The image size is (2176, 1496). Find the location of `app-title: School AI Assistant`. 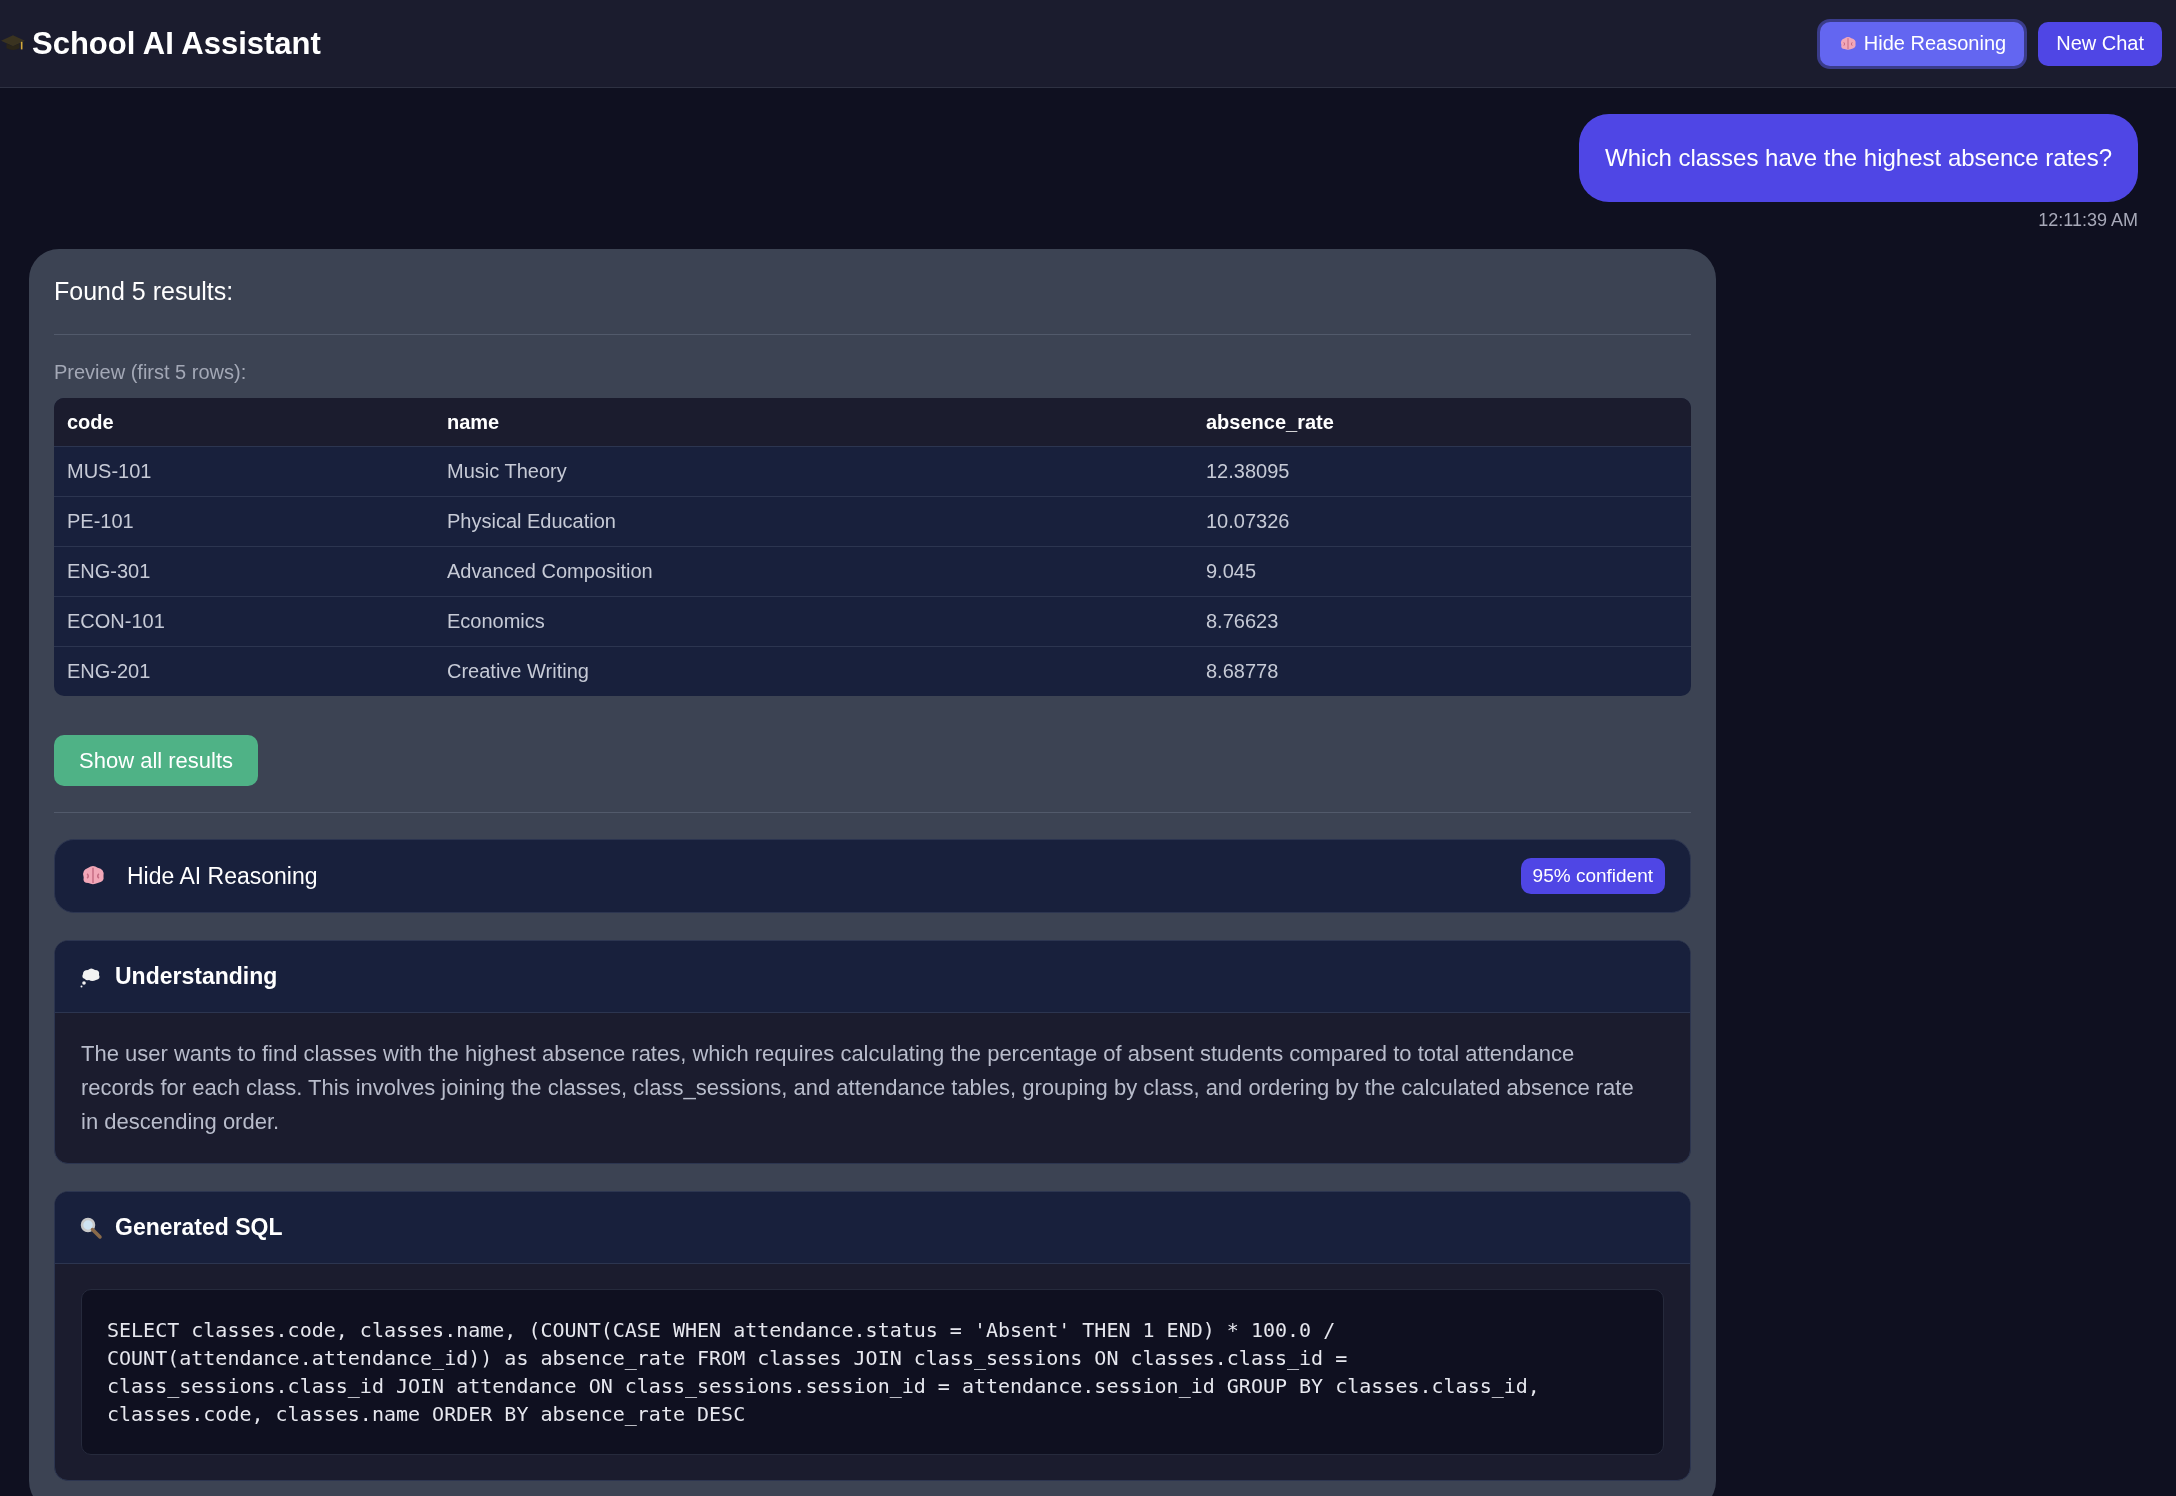

app-title: School AI Assistant is located at coordinates (176, 43).